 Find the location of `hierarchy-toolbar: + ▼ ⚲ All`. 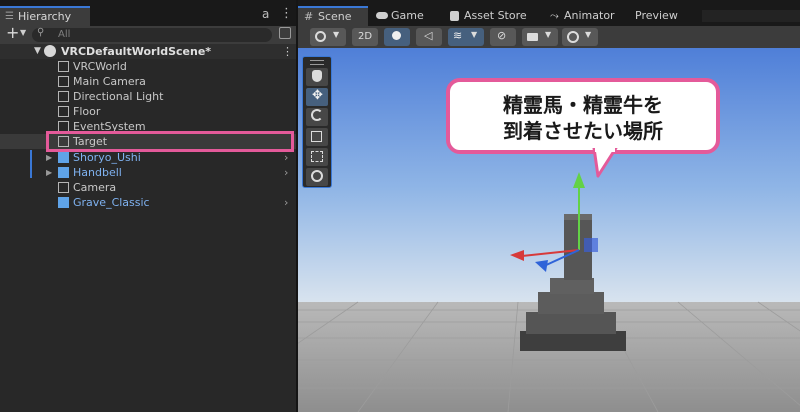

hierarchy-toolbar: + ▼ ⚲ All is located at coordinates (148, 34).